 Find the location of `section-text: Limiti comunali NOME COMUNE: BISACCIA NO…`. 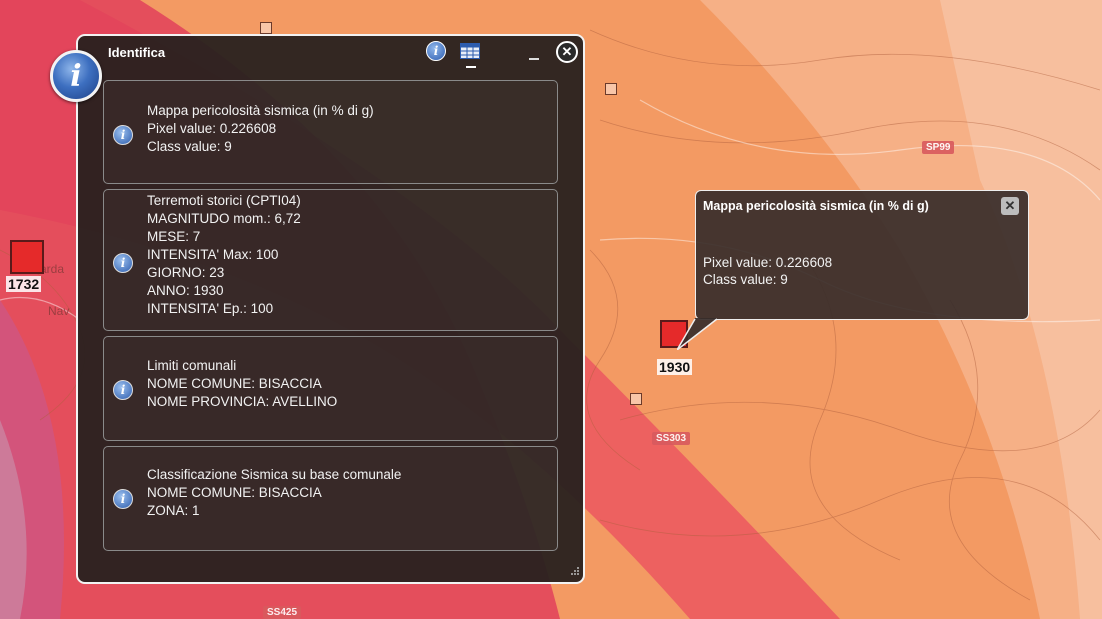

section-text: Limiti comunali NOME COMUNE: BISACCIA NO… is located at coordinates (242, 384).